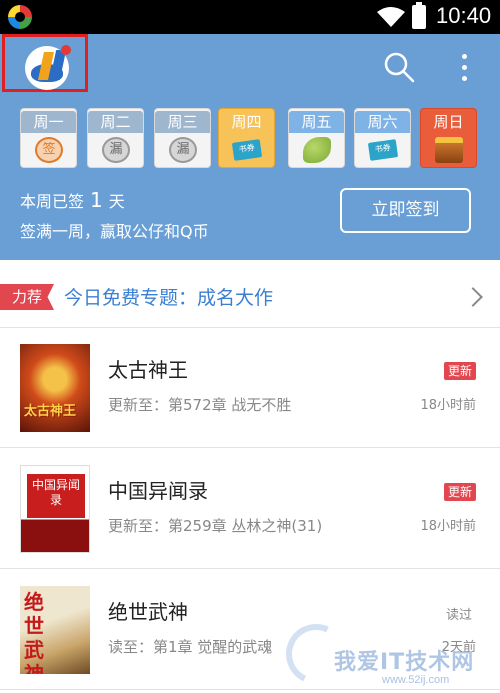 This screenshot has height=693, width=500. I want to click on read-badge: 读过, so click(459, 615).